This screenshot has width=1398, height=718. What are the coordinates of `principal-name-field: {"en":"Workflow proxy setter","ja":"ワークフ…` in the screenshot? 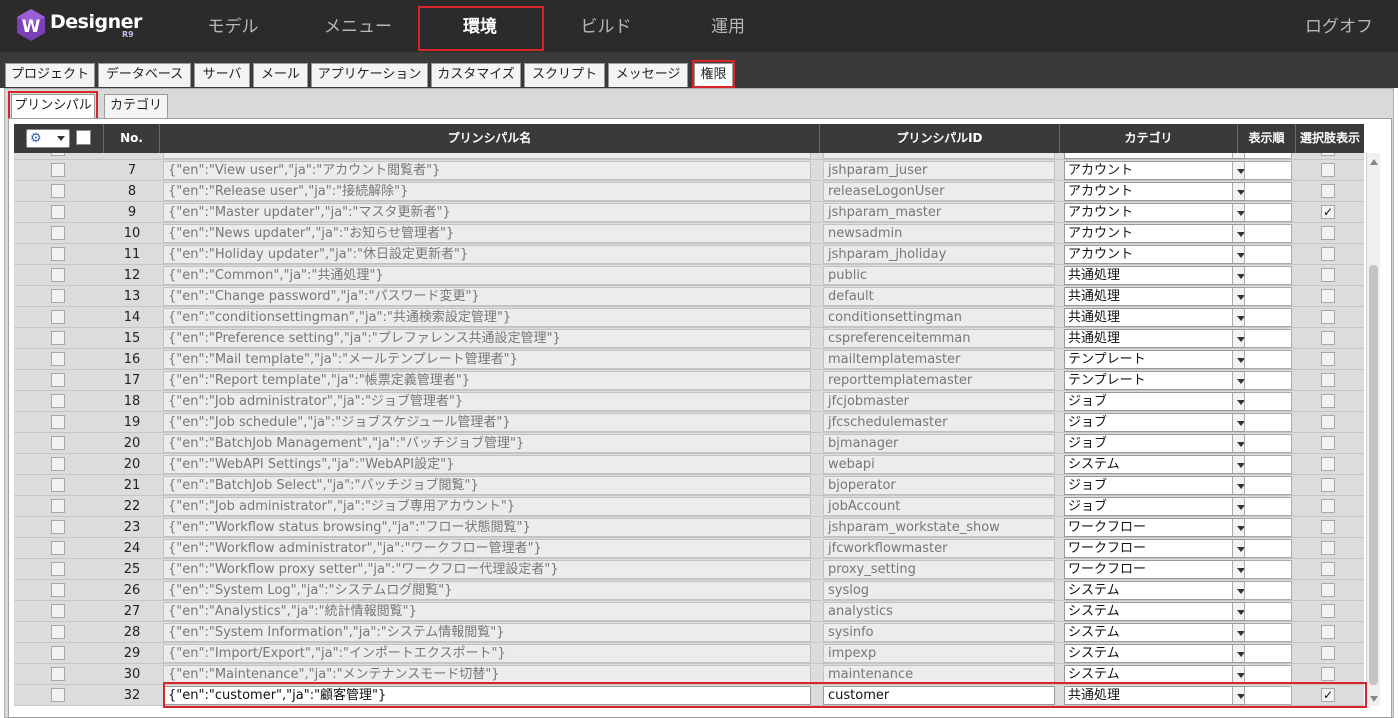 It's located at (487, 569).